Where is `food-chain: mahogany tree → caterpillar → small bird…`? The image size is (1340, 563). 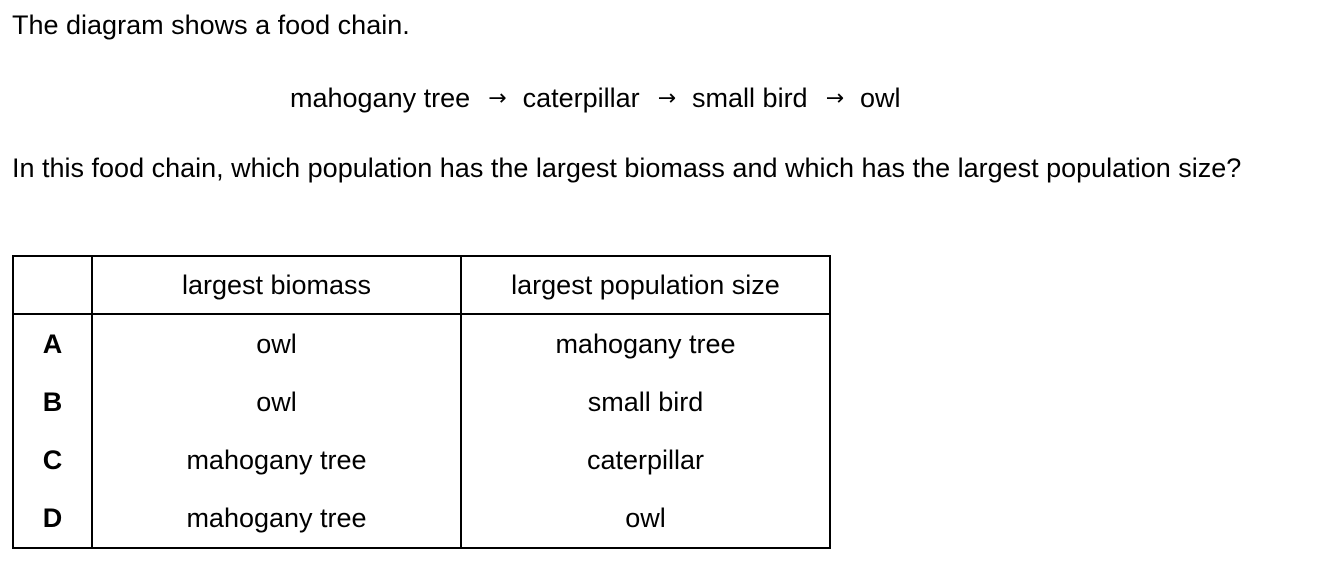
food-chain: mahogany tree → caterpillar → small bird… is located at coordinates (595, 98).